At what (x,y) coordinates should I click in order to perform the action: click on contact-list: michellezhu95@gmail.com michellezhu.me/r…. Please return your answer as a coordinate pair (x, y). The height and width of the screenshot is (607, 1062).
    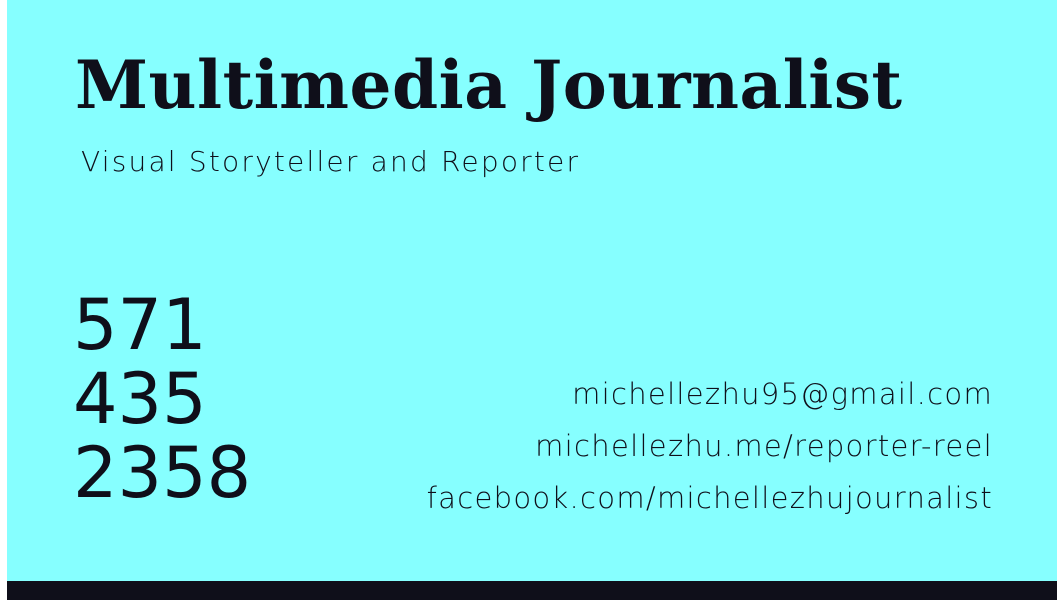
    Looking at the image, I should click on (710, 446).